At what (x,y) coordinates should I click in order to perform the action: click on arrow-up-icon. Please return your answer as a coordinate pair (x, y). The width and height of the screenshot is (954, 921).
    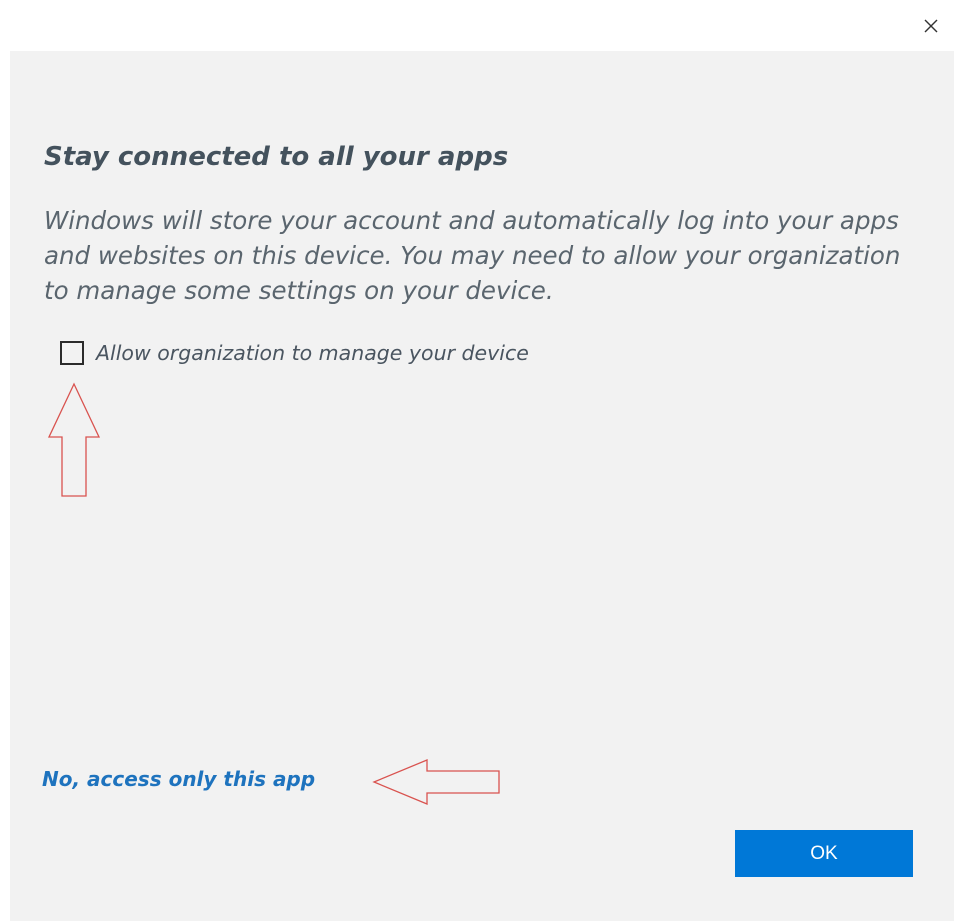
    Looking at the image, I should click on (74, 439).